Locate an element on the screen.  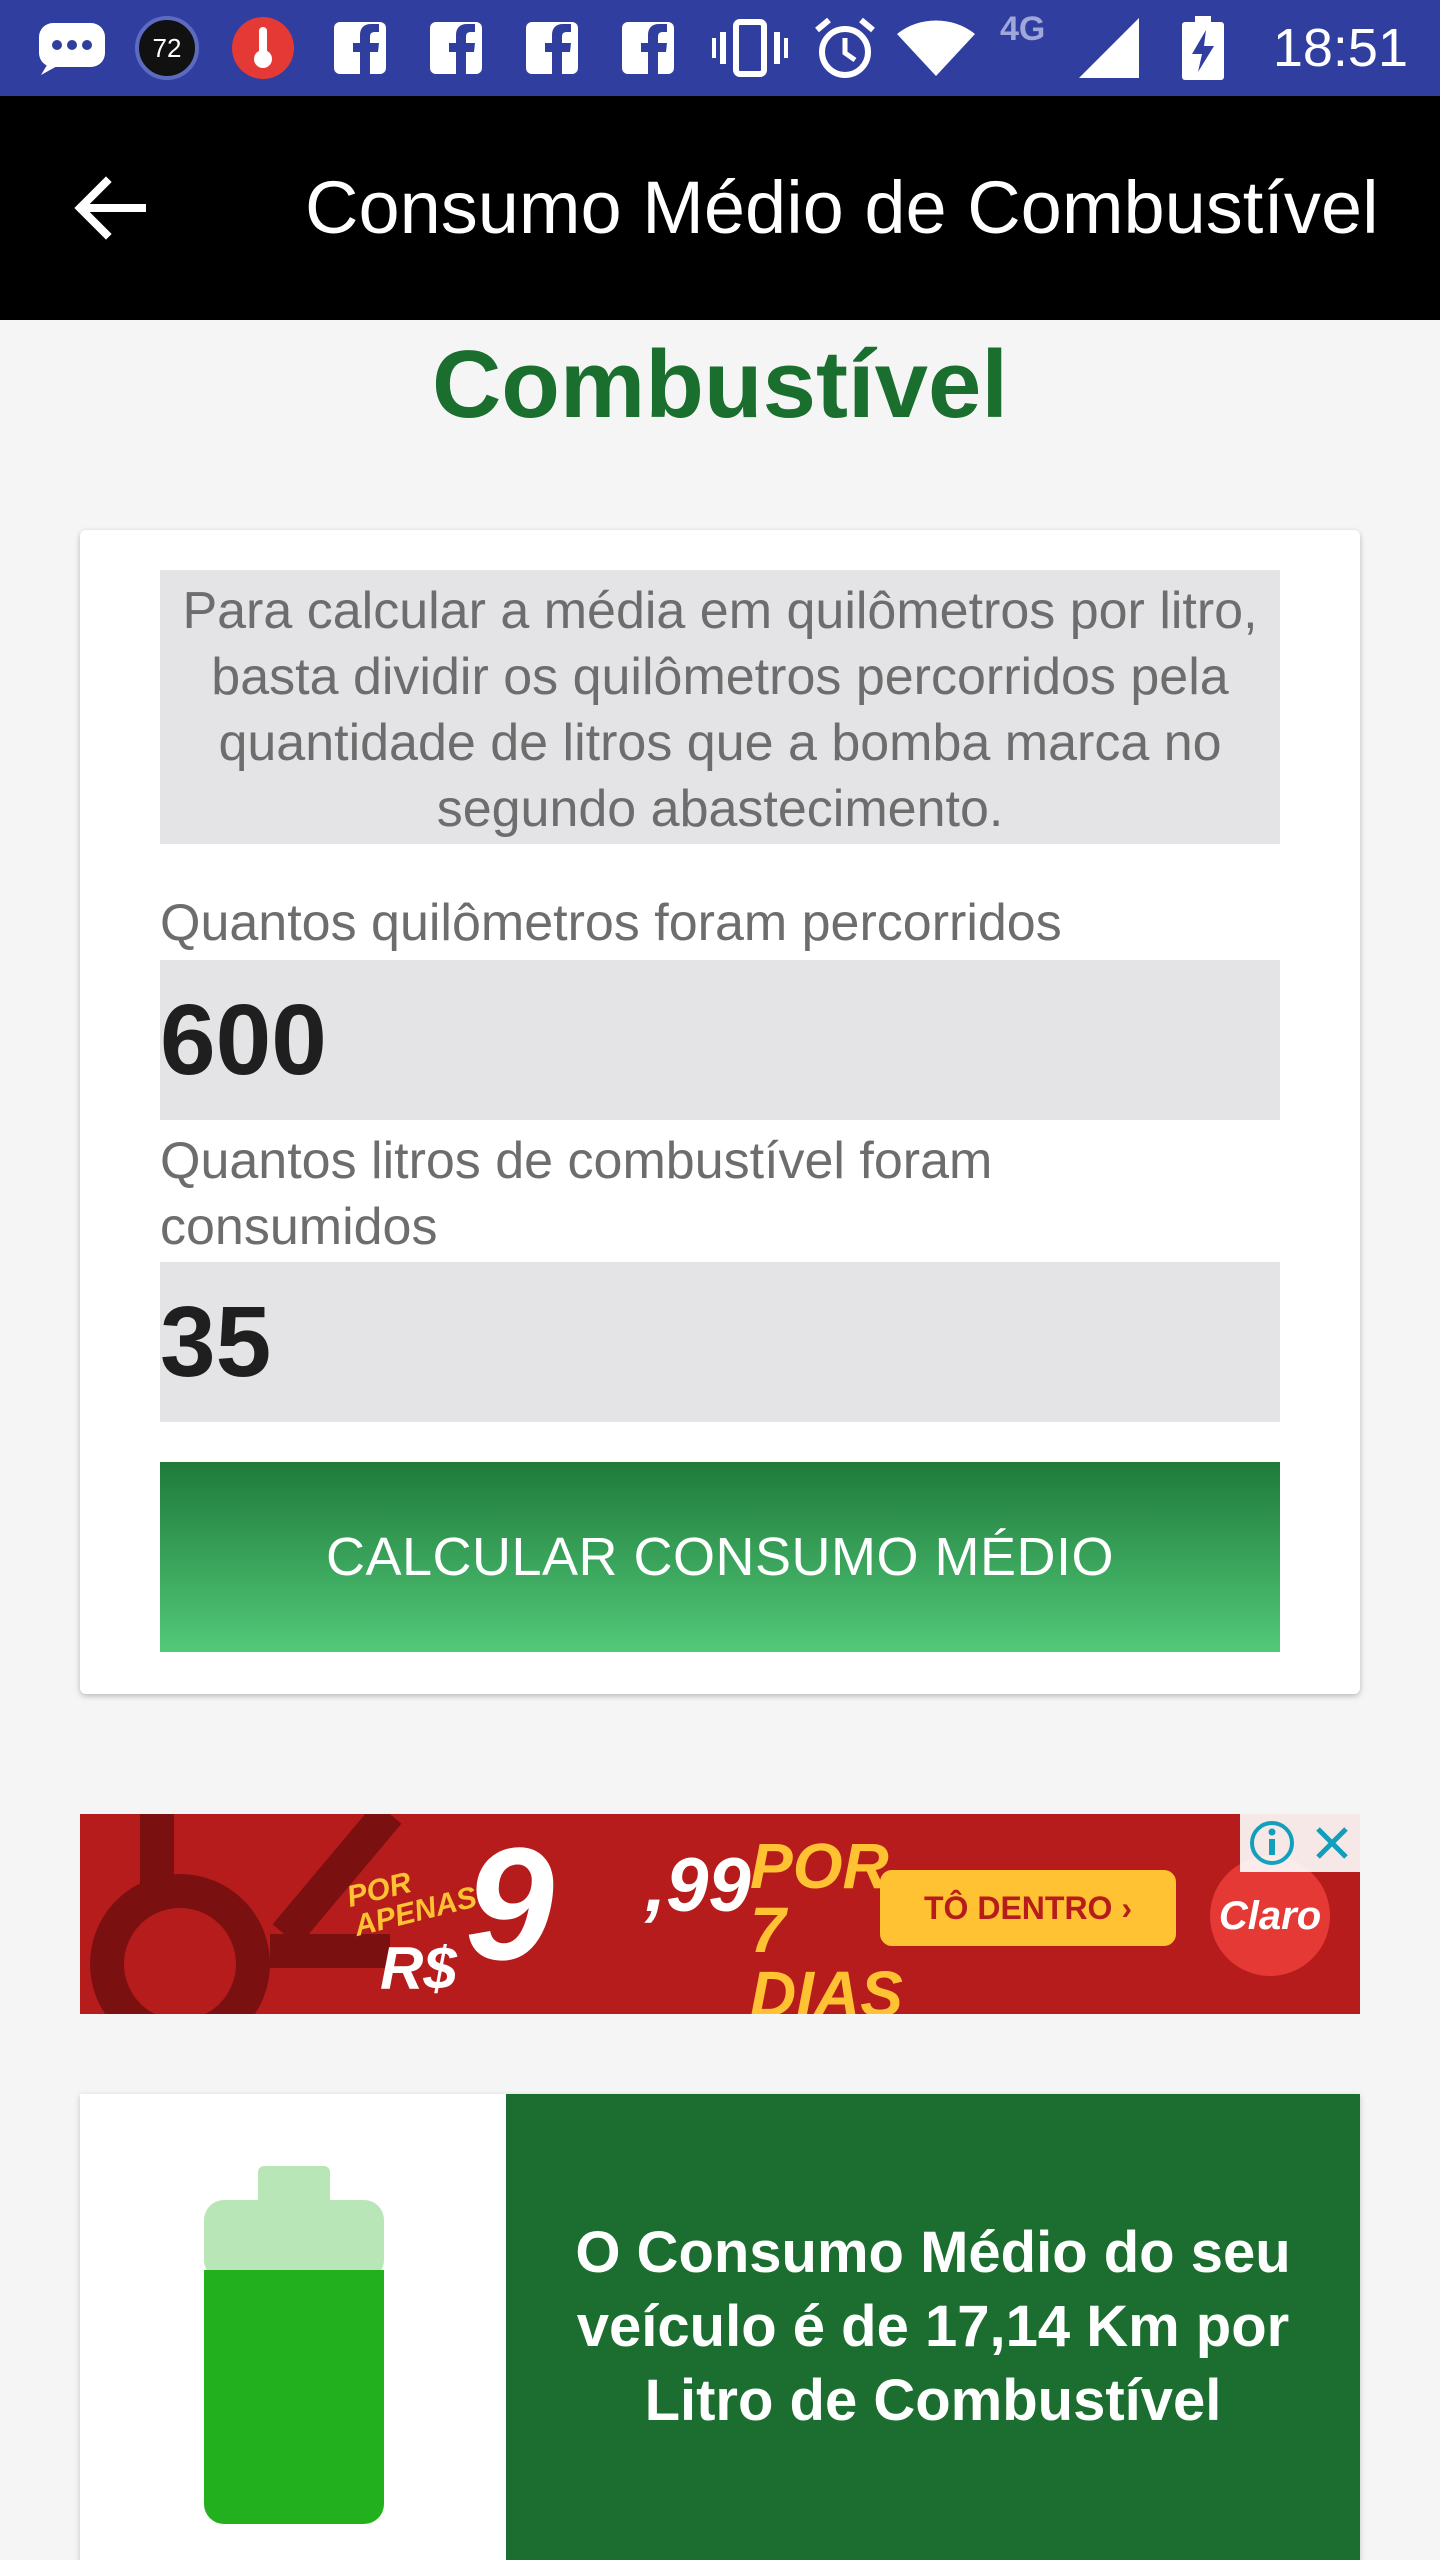
ad-price: 9 is located at coordinates (509, 1903).